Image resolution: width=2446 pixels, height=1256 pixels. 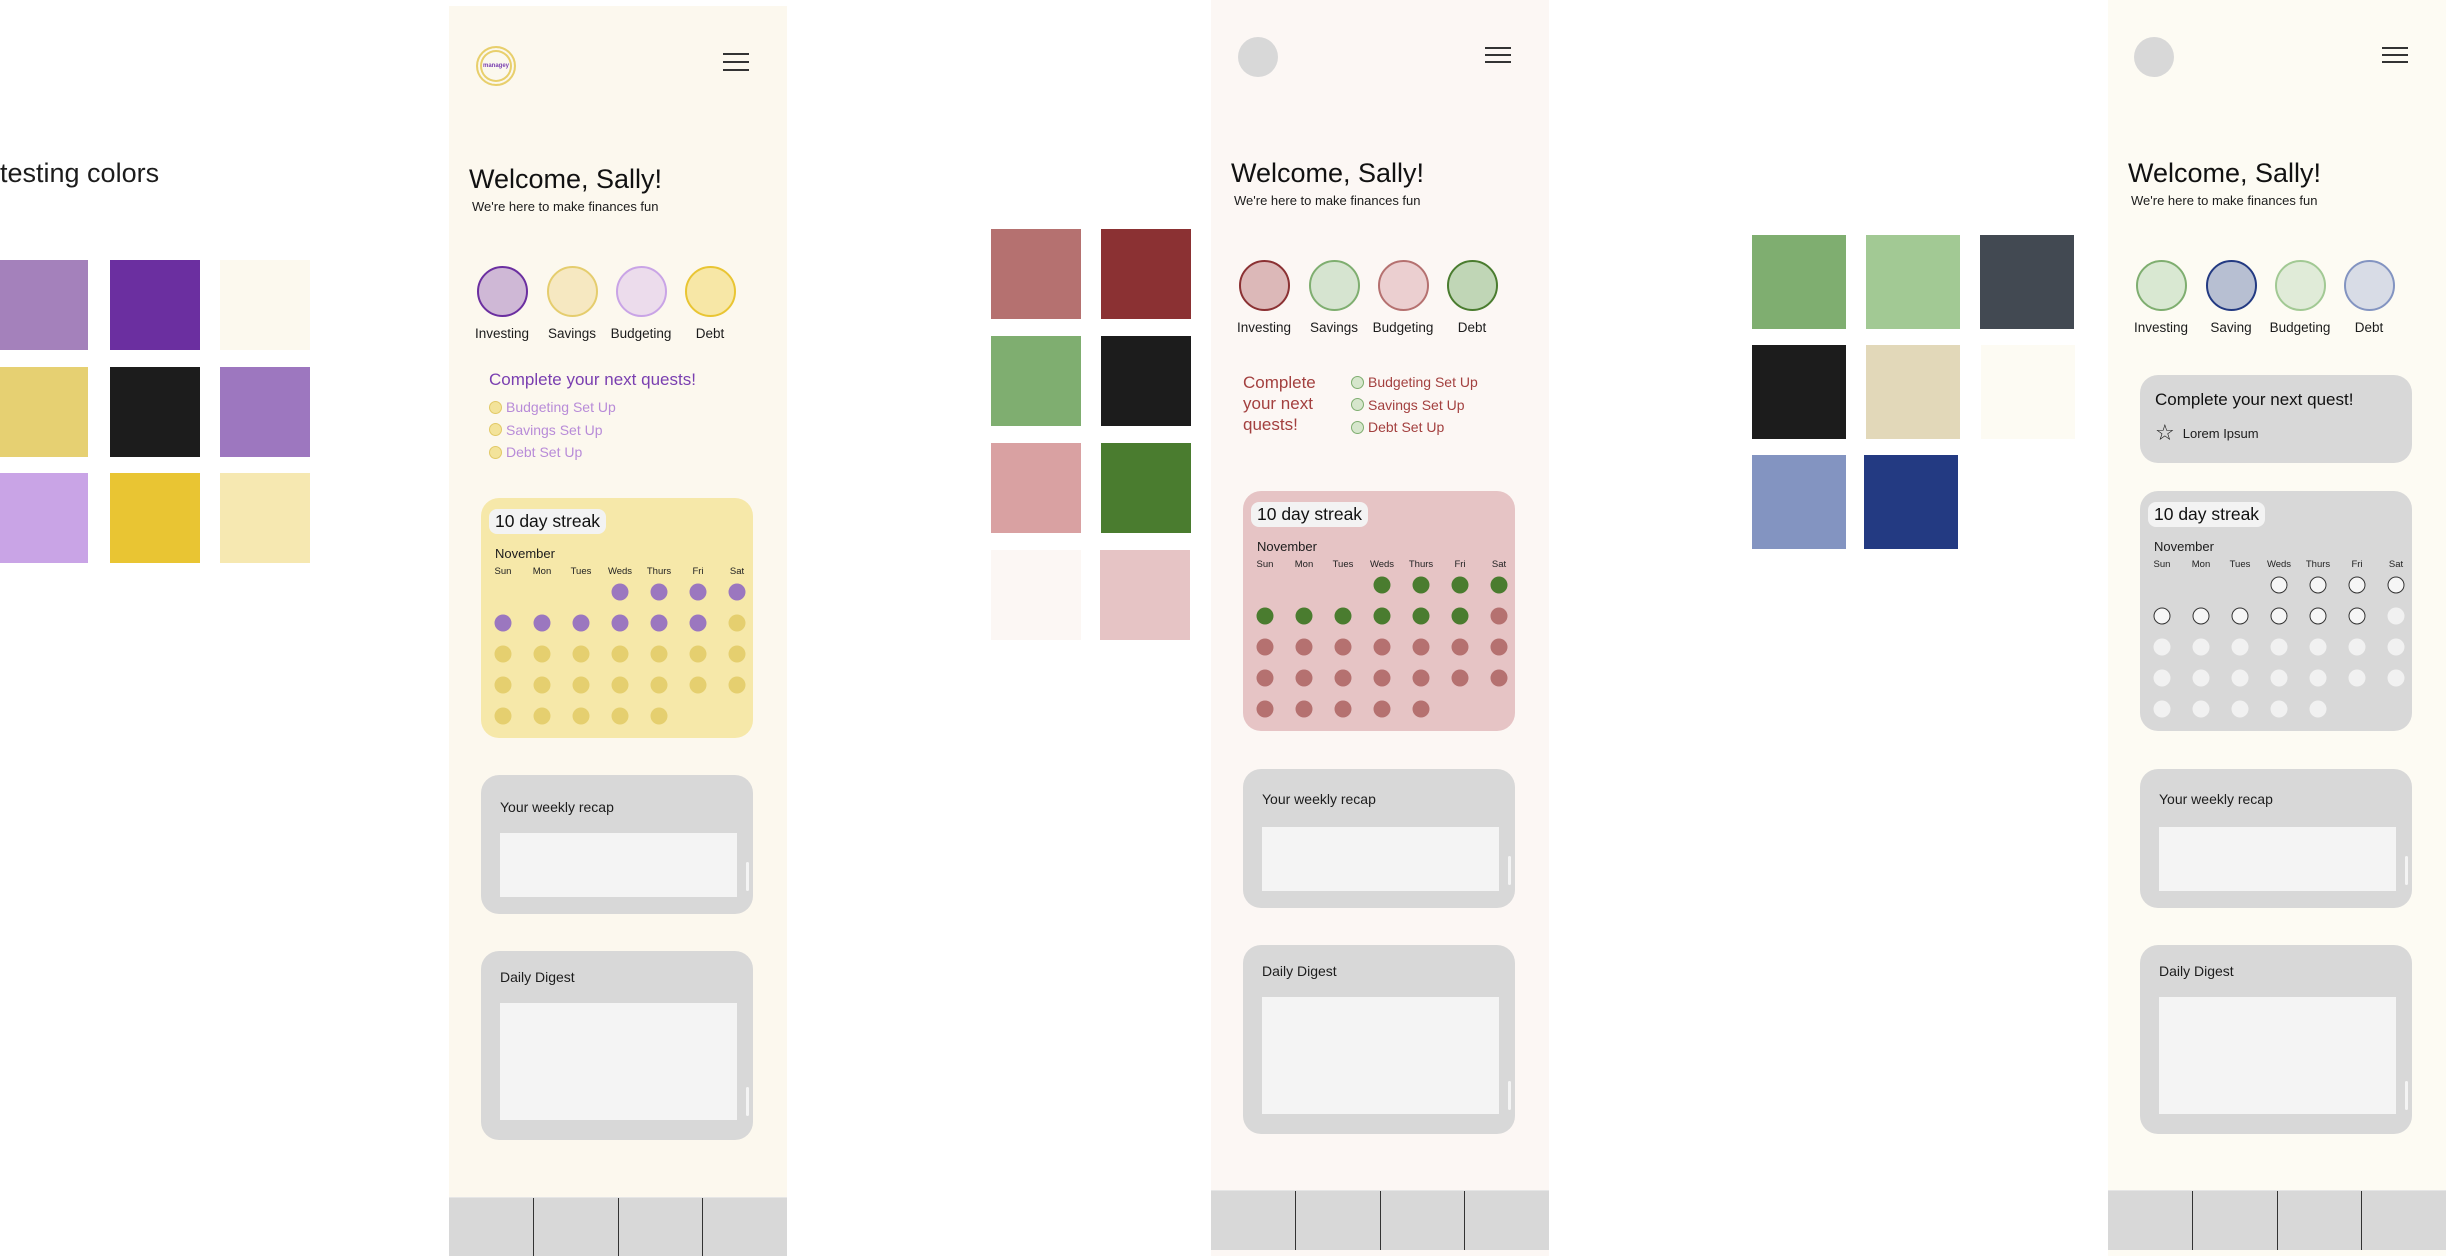 What do you see at coordinates (617, 1045) in the screenshot?
I see `daily-digest-card: Daily Digest` at bounding box center [617, 1045].